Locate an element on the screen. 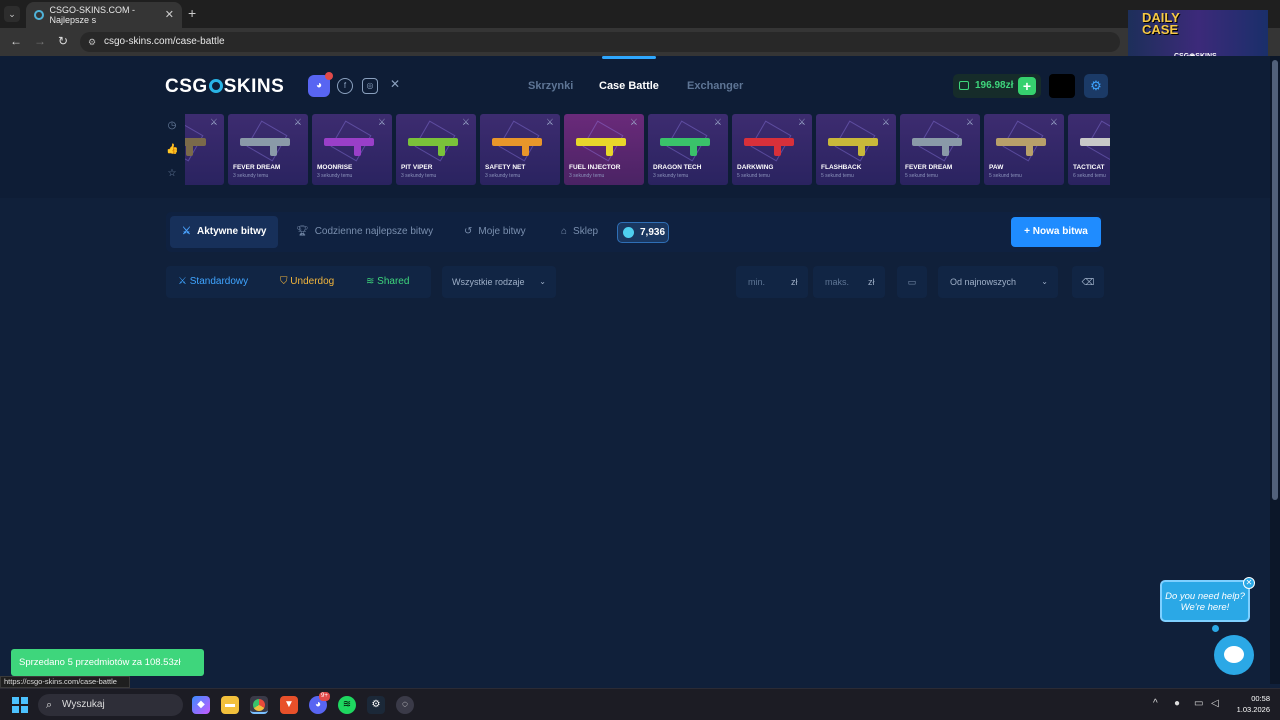  user-avatar is located at coordinates (1062, 86).